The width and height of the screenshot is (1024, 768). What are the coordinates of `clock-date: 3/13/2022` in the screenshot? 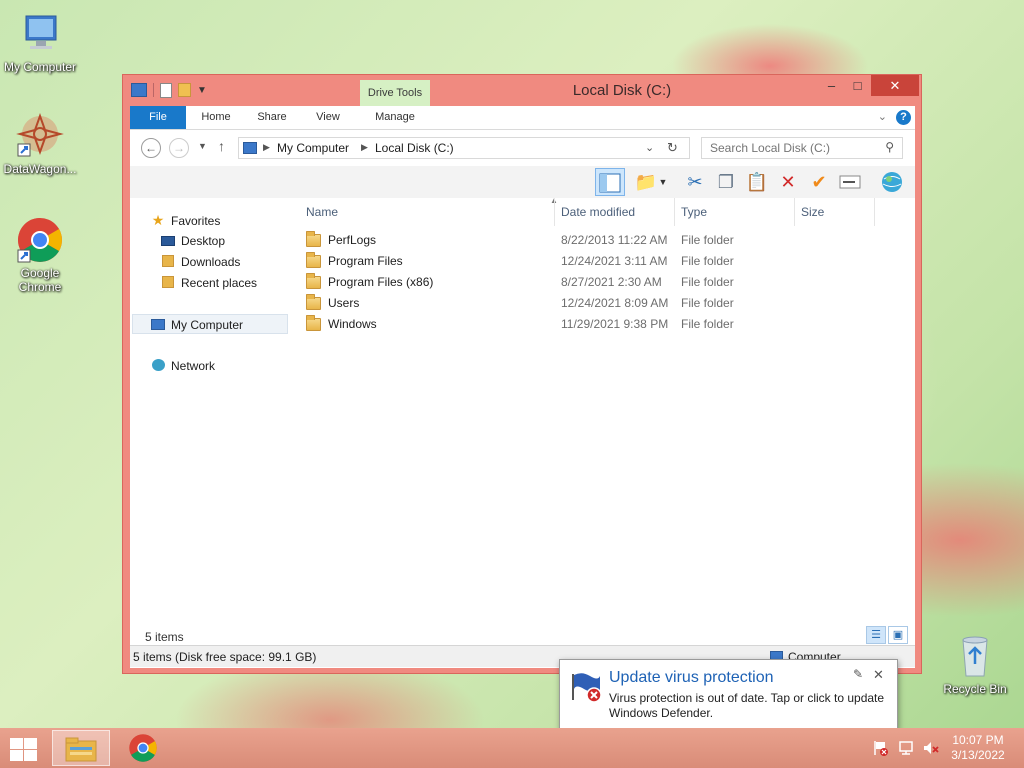 It's located at (978, 755).